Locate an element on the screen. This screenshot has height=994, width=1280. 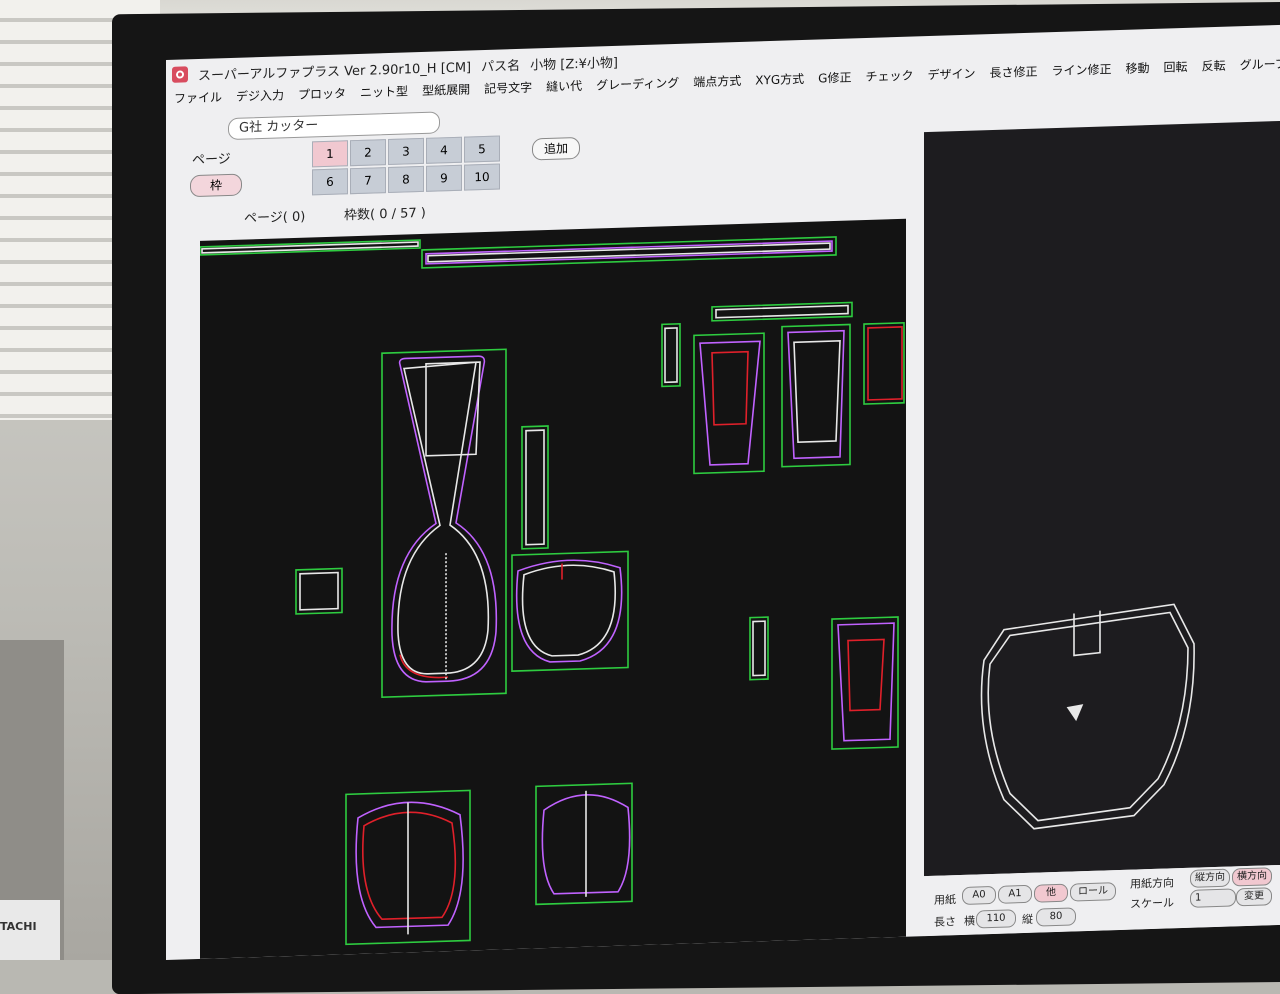
menu-item-0: ファイル is located at coordinates (198, 97).